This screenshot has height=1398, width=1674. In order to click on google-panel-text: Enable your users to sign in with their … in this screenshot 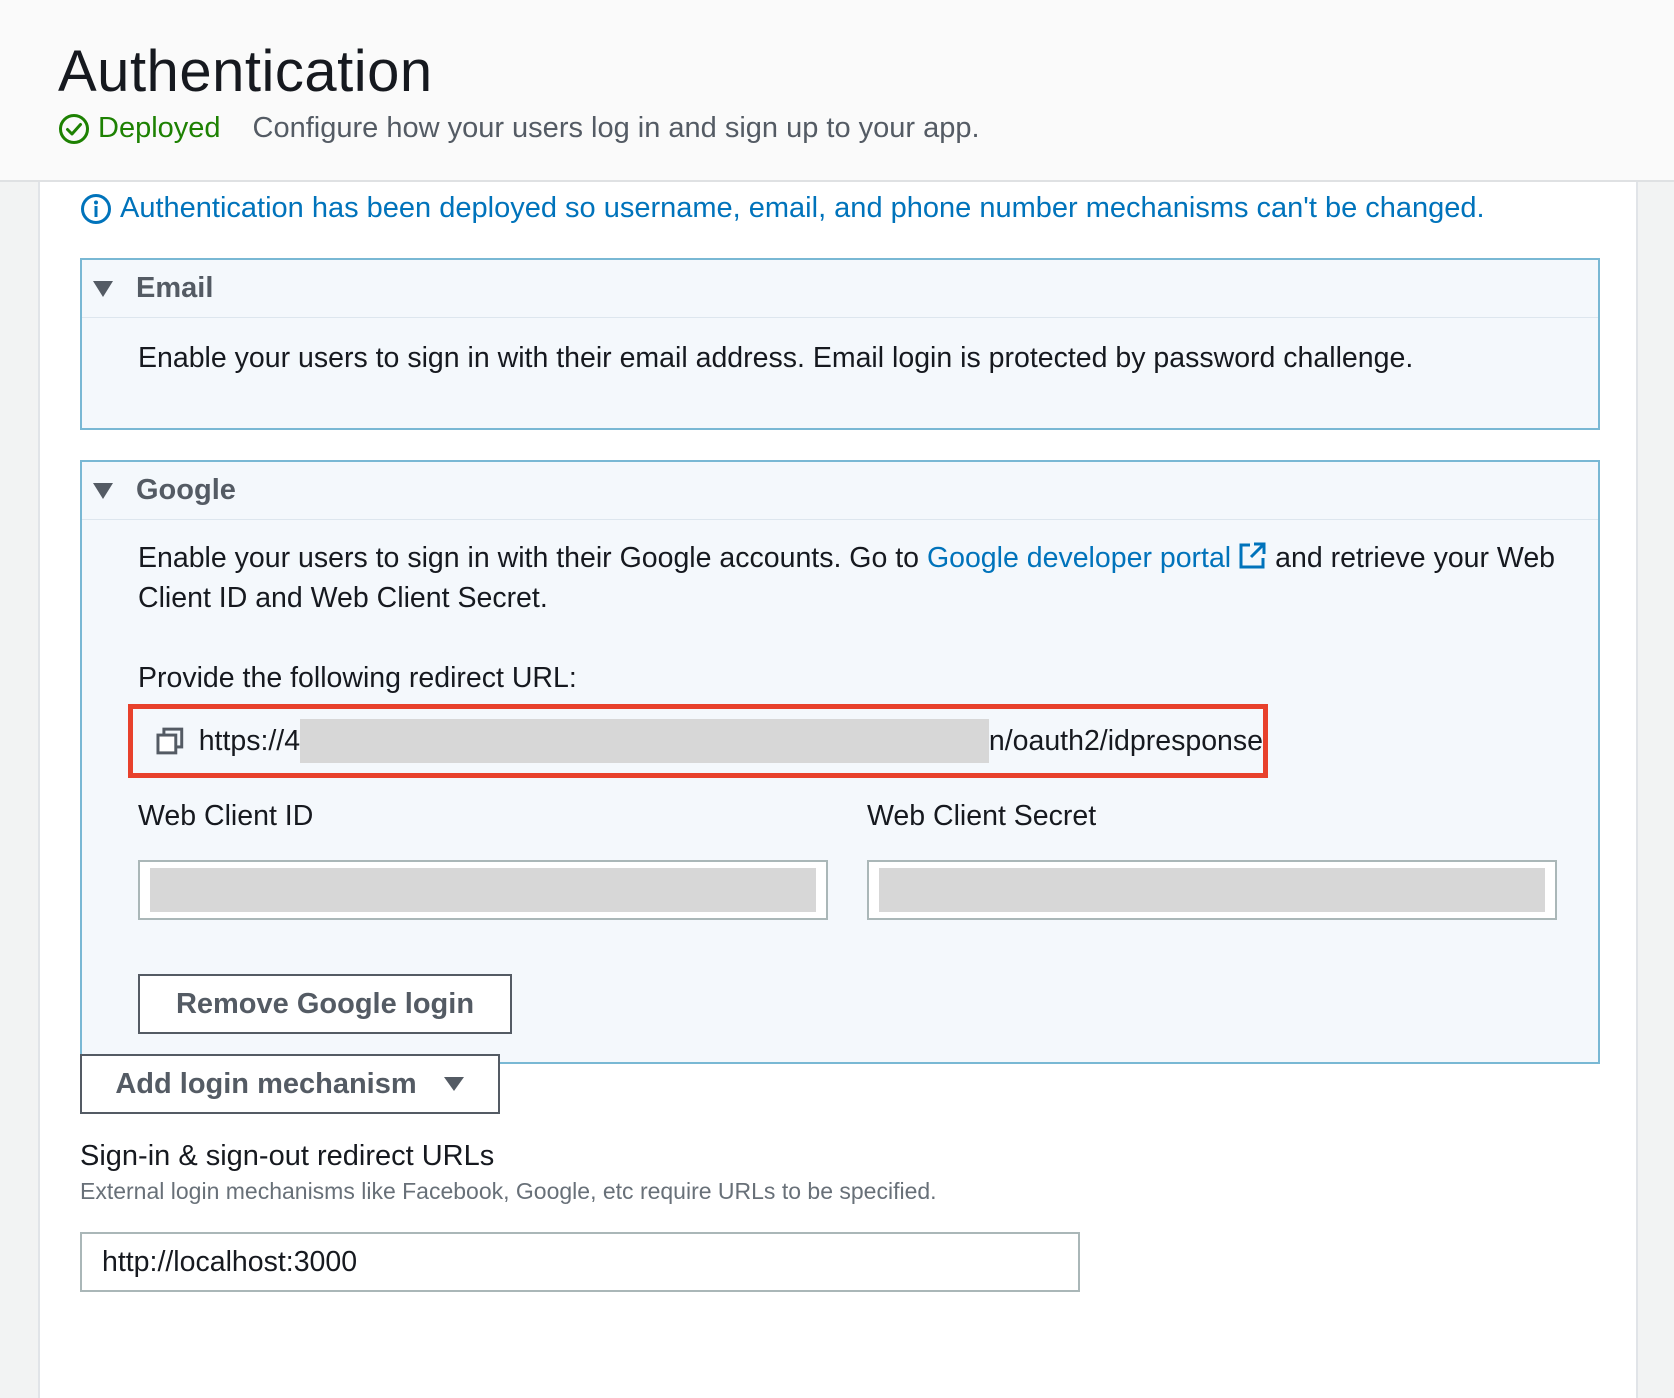, I will do `click(840, 569)`.